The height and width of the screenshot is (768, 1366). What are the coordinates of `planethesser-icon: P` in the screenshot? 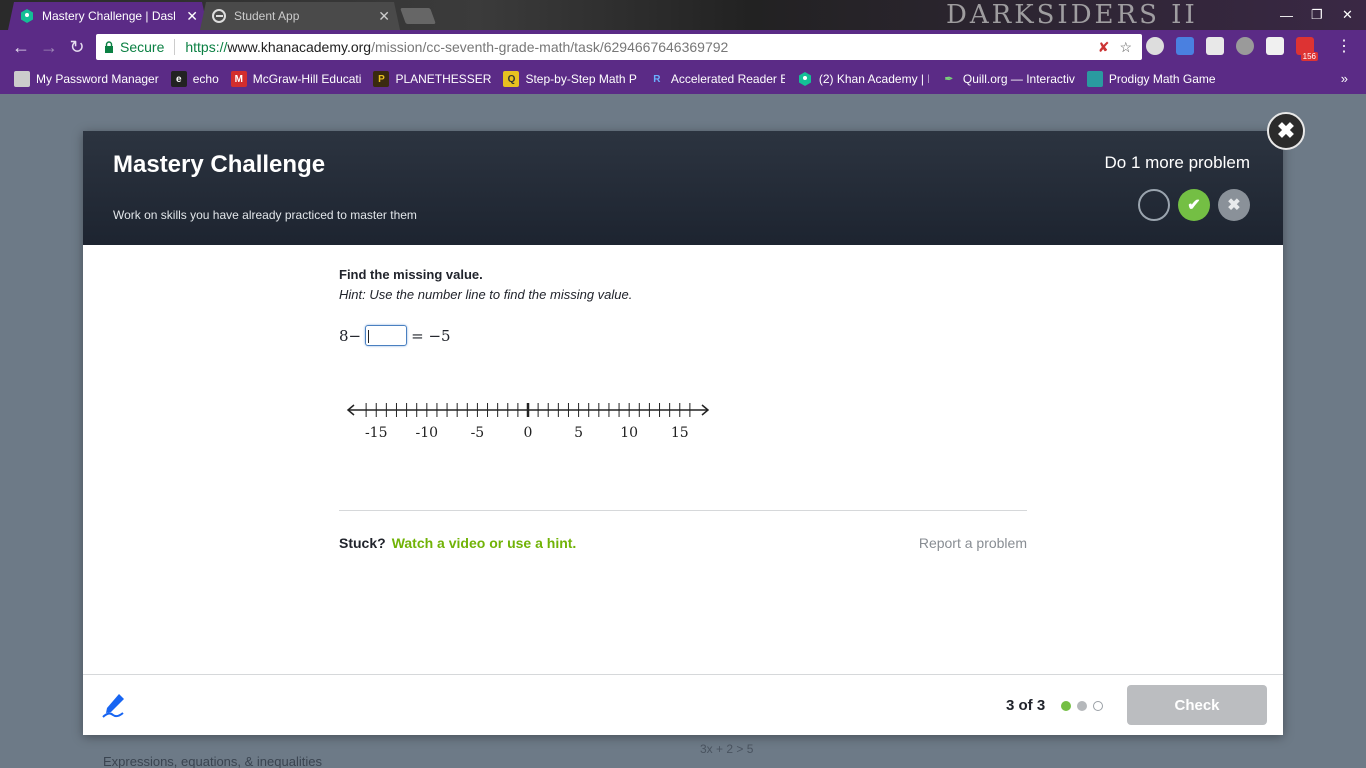 It's located at (381, 79).